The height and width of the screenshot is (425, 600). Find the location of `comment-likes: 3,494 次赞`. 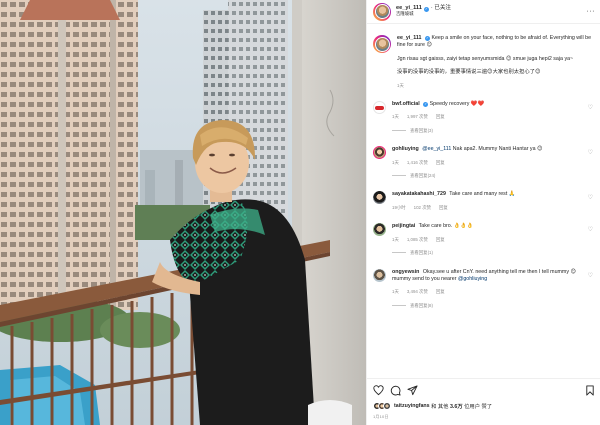

comment-likes: 3,494 次赞 is located at coordinates (417, 291).